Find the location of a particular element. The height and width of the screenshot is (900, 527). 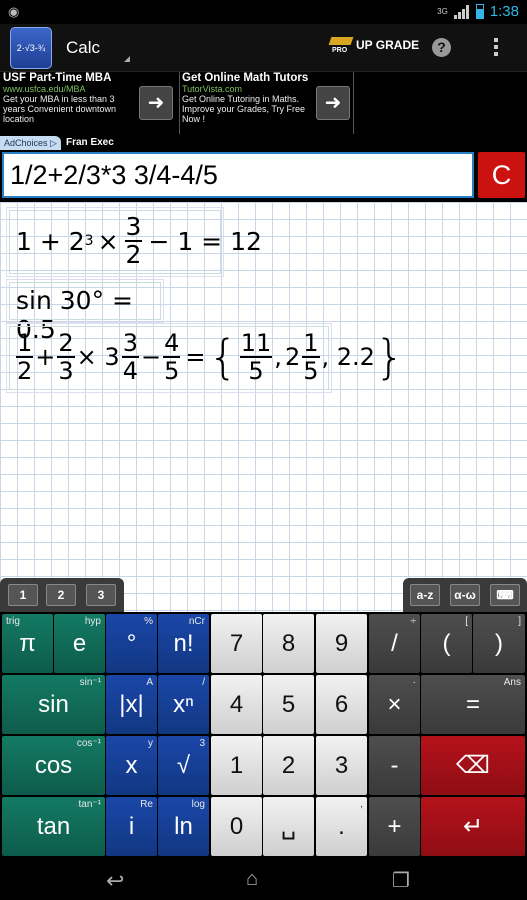

tab-latin-letters: a-z is located at coordinates (425, 595).